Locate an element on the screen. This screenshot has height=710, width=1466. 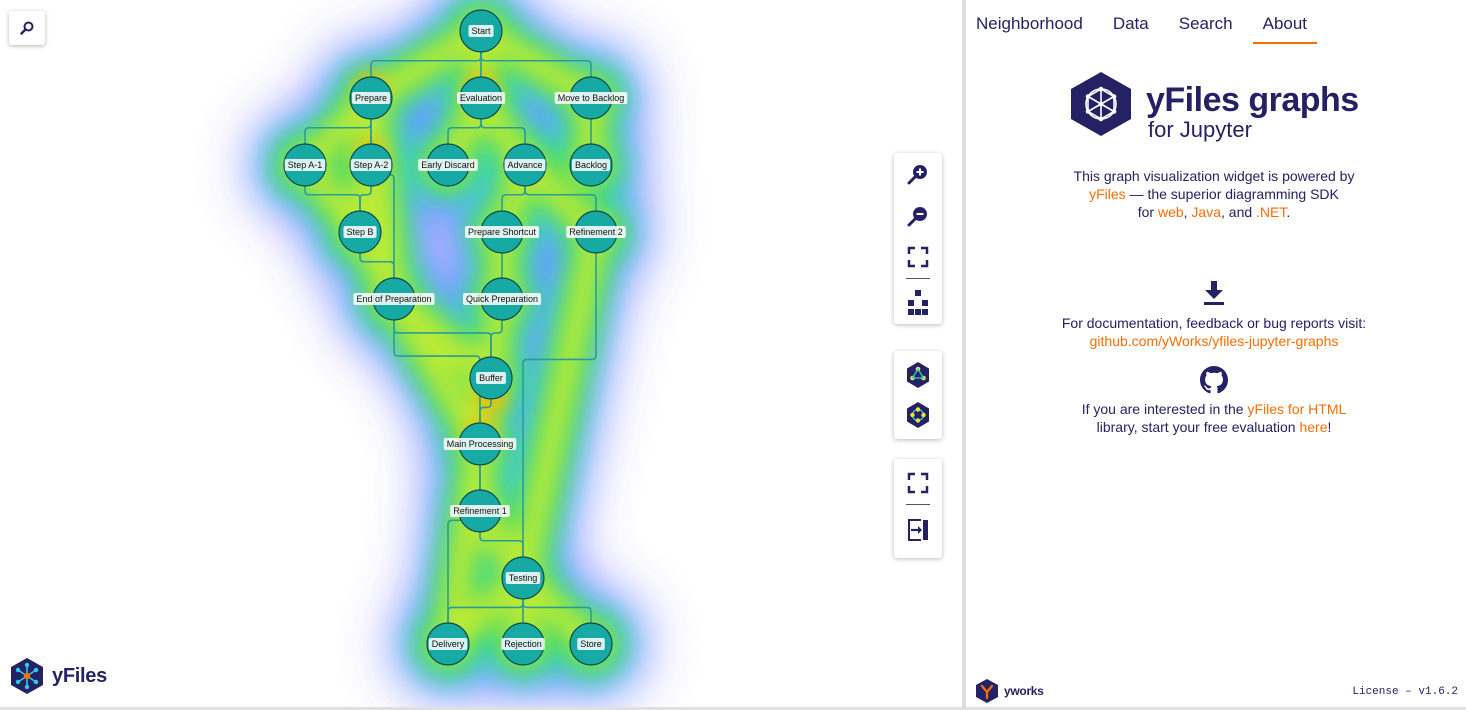
node-label: Rejection is located at coordinates (523, 644).